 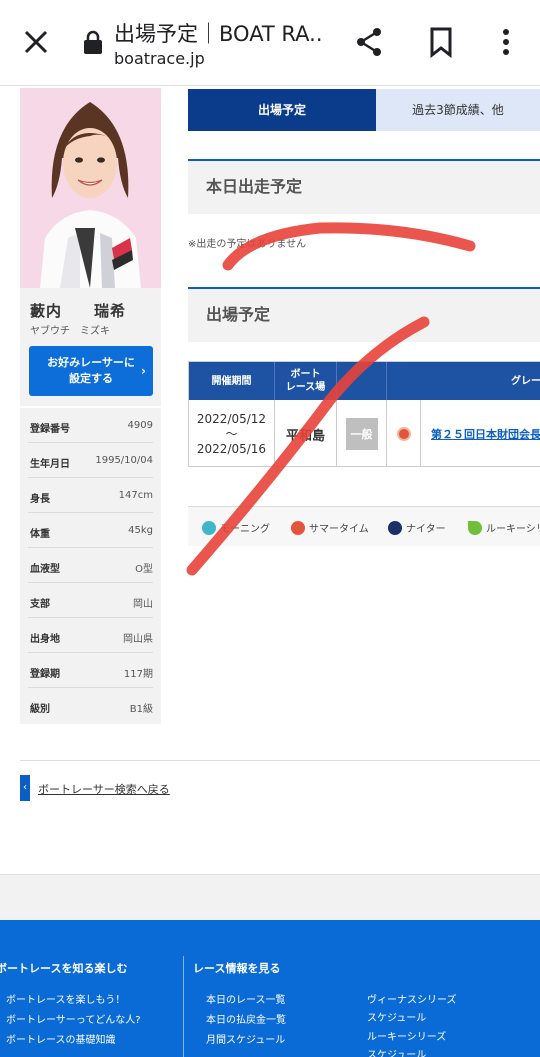 I want to click on profile-value: 4909, so click(x=140, y=425).